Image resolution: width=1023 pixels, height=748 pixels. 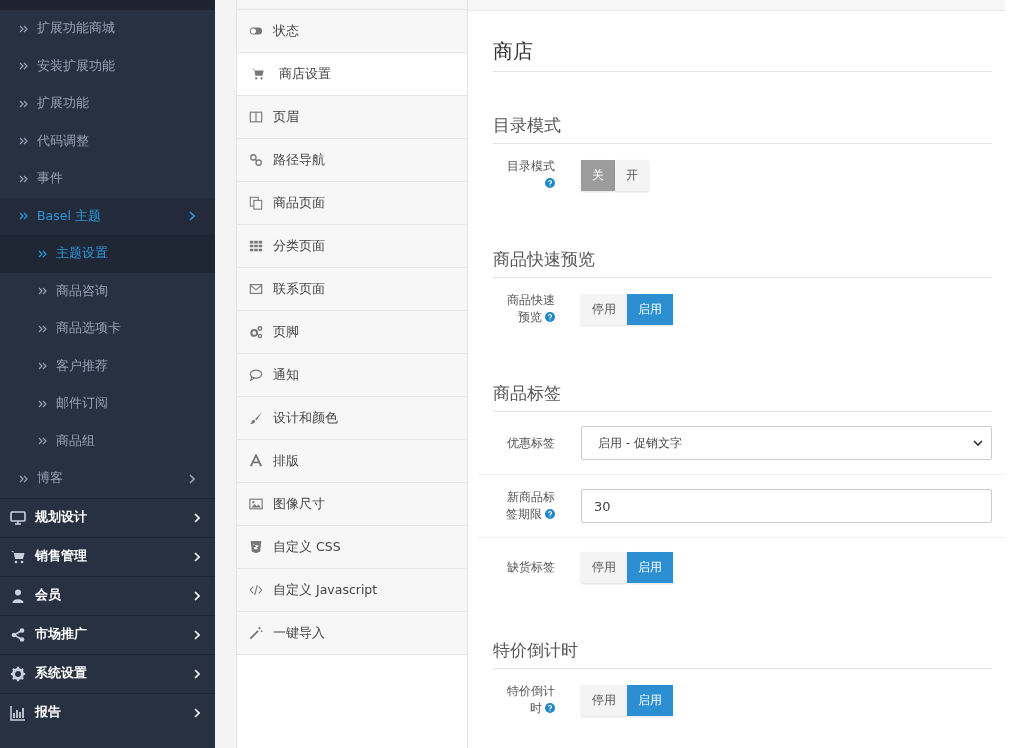 What do you see at coordinates (256, 203) in the screenshot?
I see `copy-icon` at bounding box center [256, 203].